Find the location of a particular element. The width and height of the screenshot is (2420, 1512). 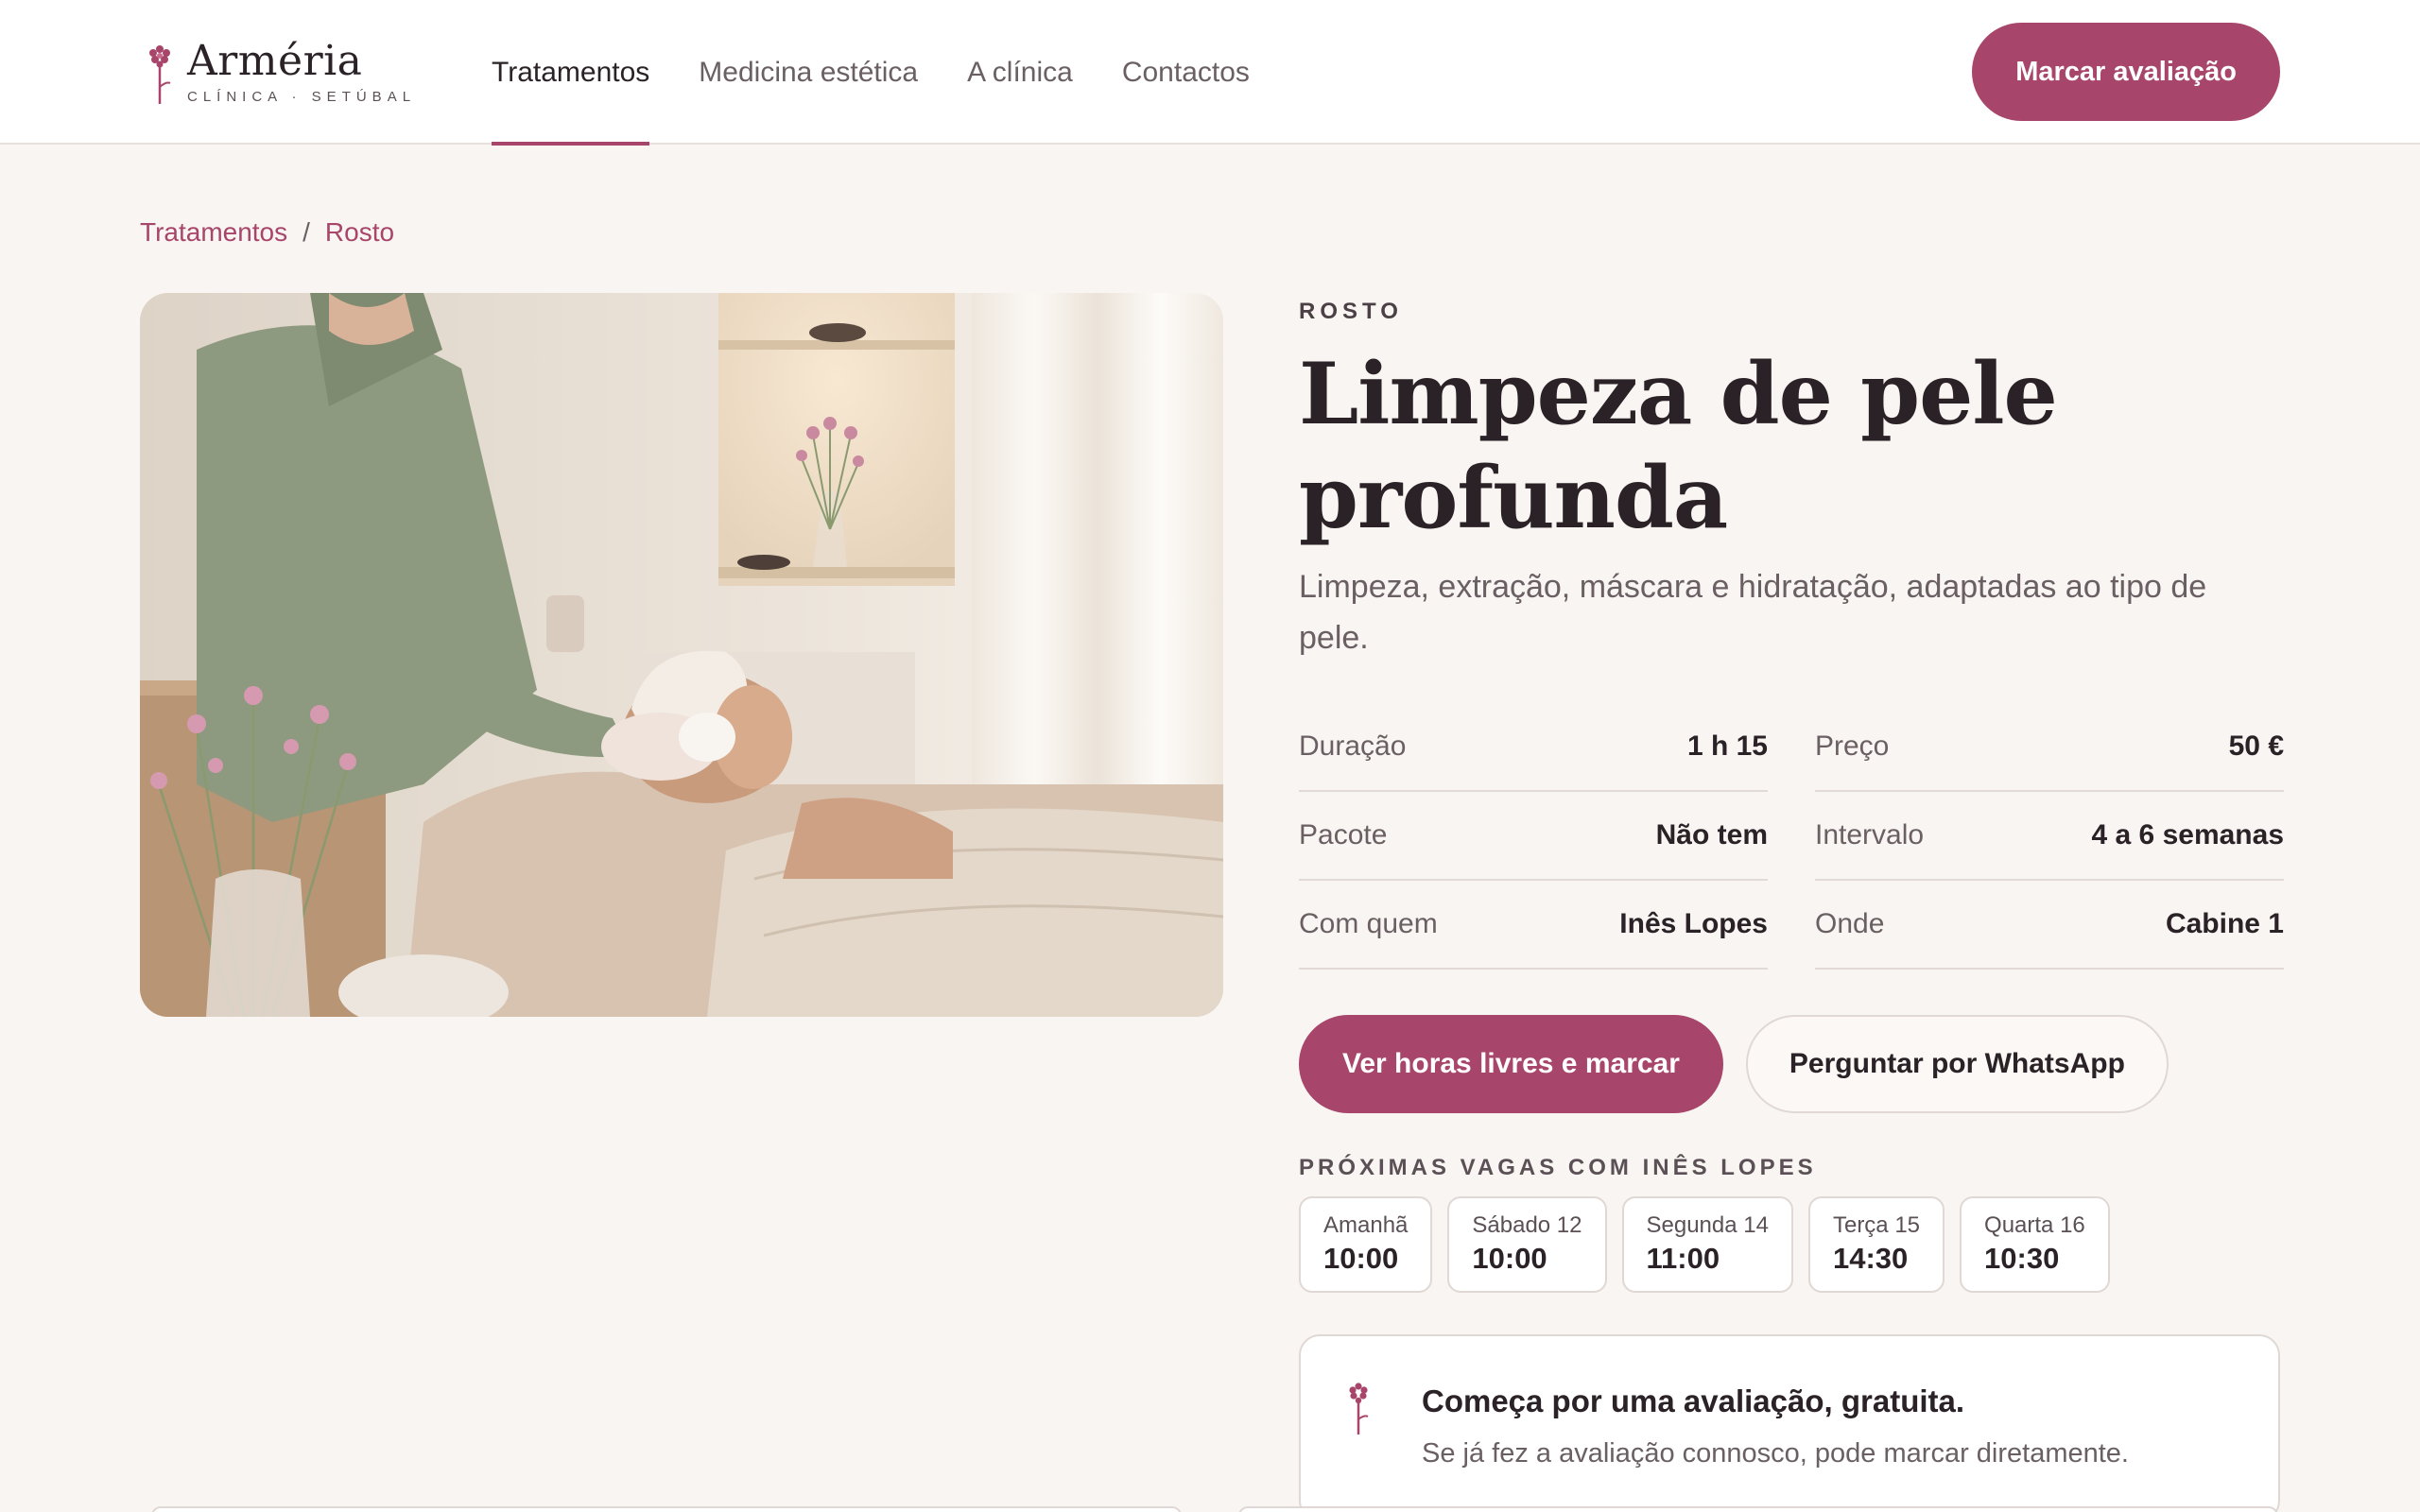

fact-label: Preço is located at coordinates (1852, 746).